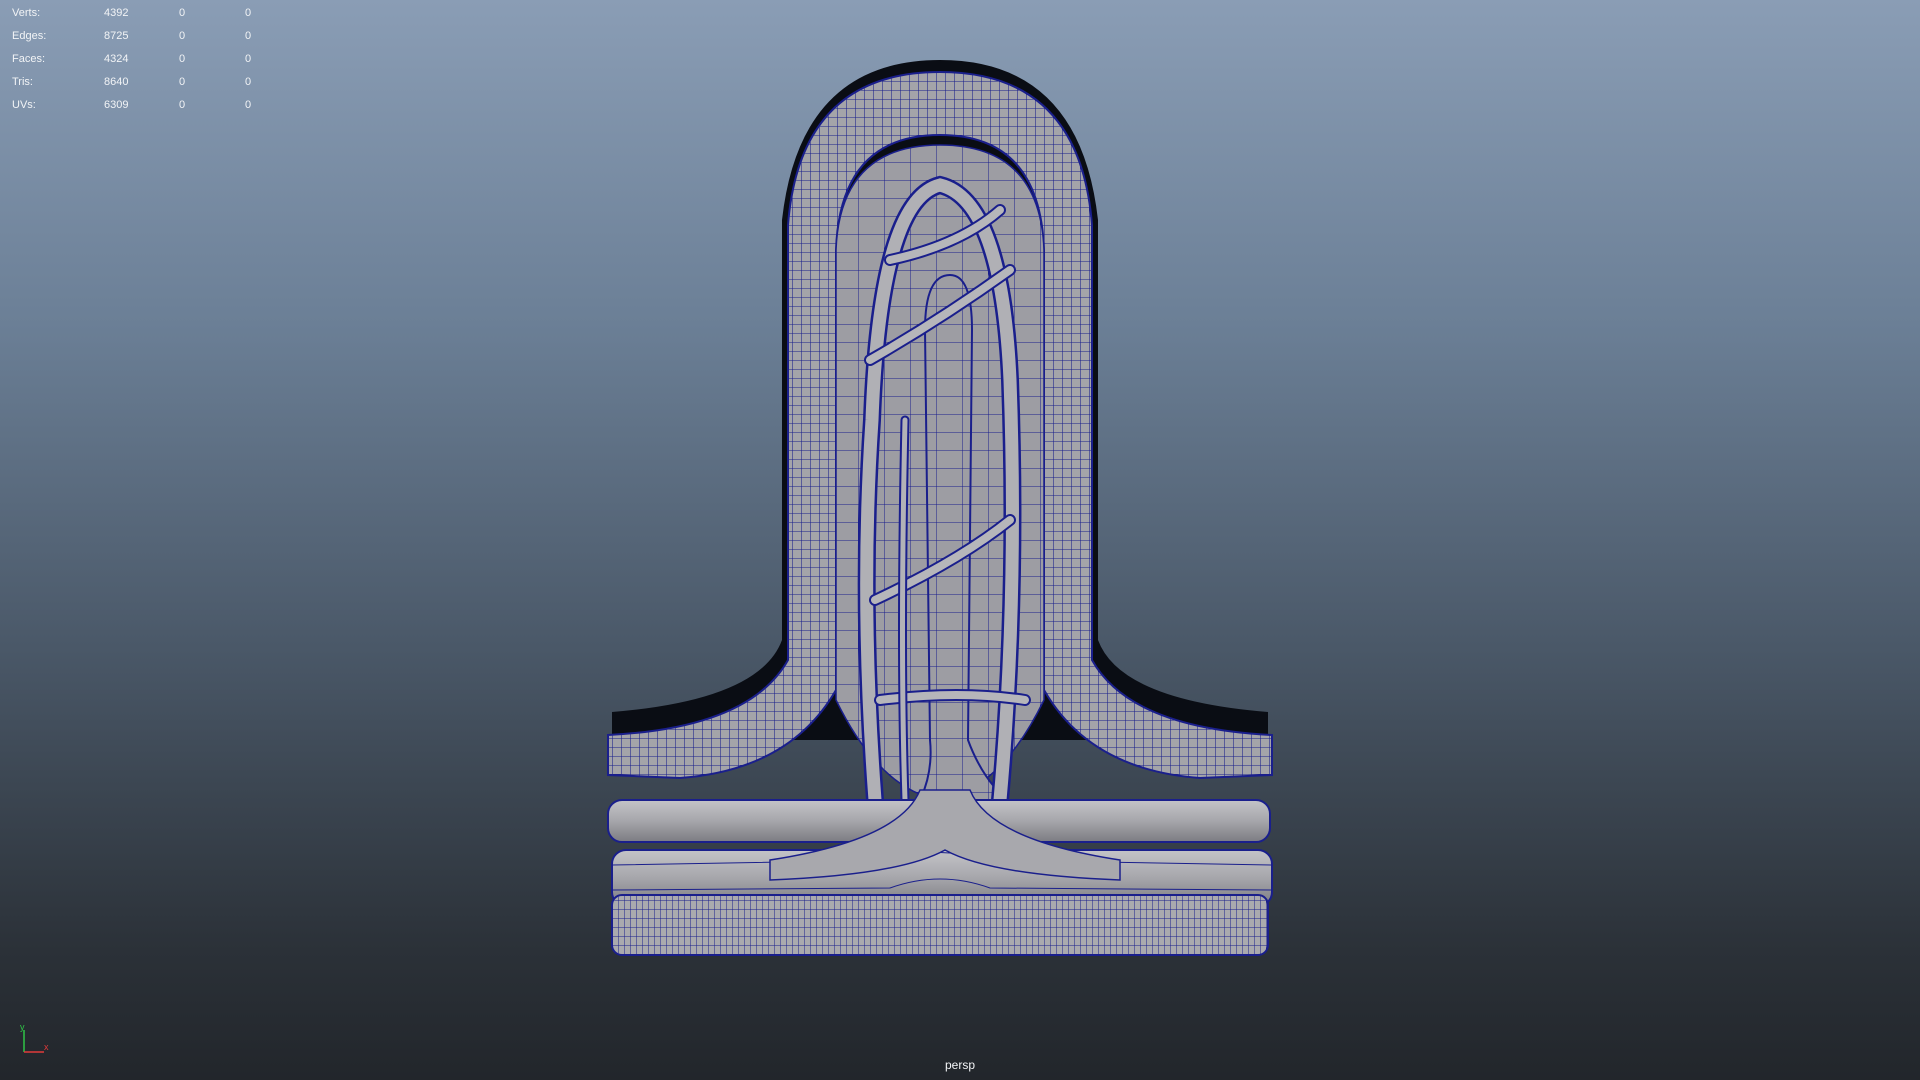 This screenshot has width=1920, height=1080. What do you see at coordinates (46, 1047) in the screenshot?
I see `x-axis-label: x` at bounding box center [46, 1047].